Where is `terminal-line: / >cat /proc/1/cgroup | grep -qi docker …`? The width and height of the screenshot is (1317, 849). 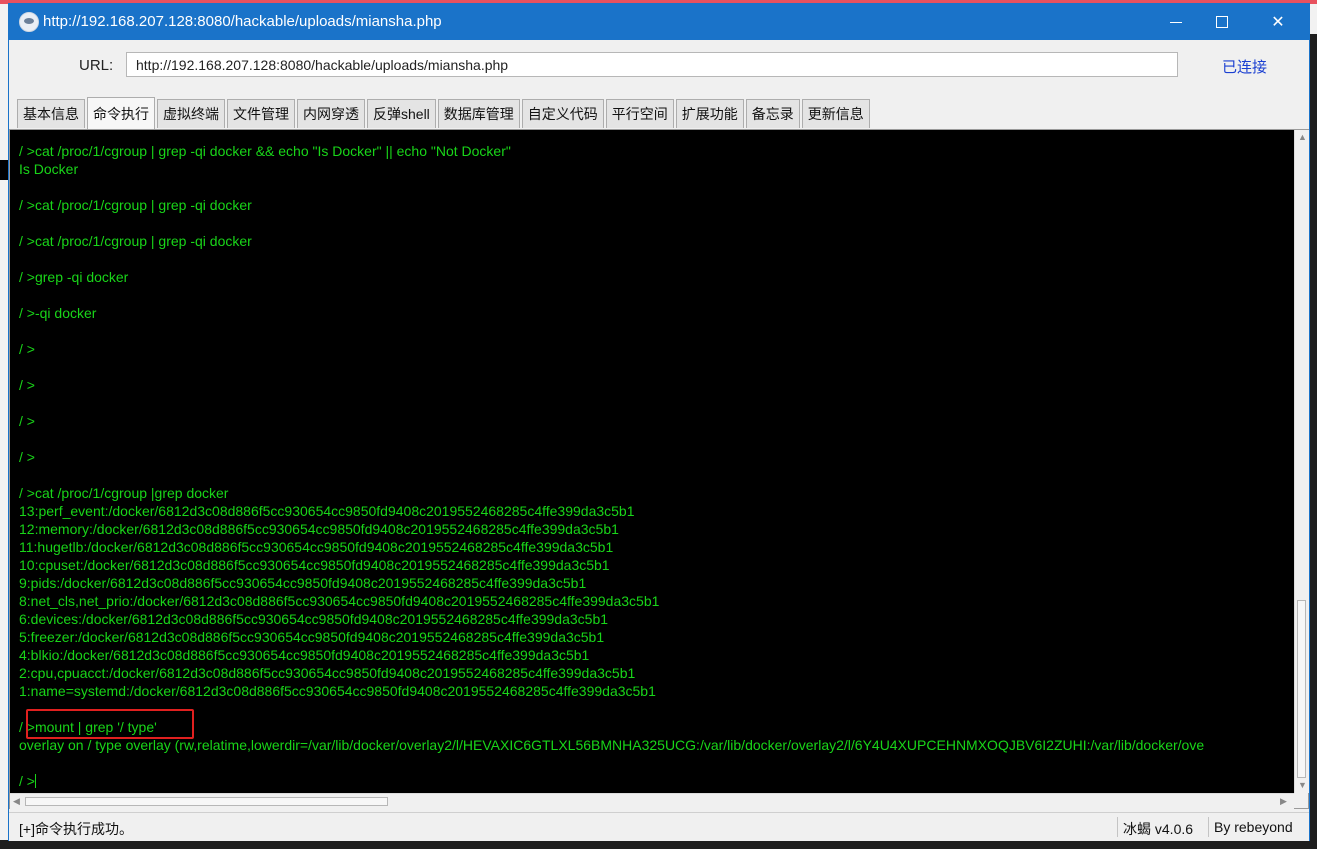
terminal-line: / >cat /proc/1/cgroup | grep -qi docker … is located at coordinates (265, 151).